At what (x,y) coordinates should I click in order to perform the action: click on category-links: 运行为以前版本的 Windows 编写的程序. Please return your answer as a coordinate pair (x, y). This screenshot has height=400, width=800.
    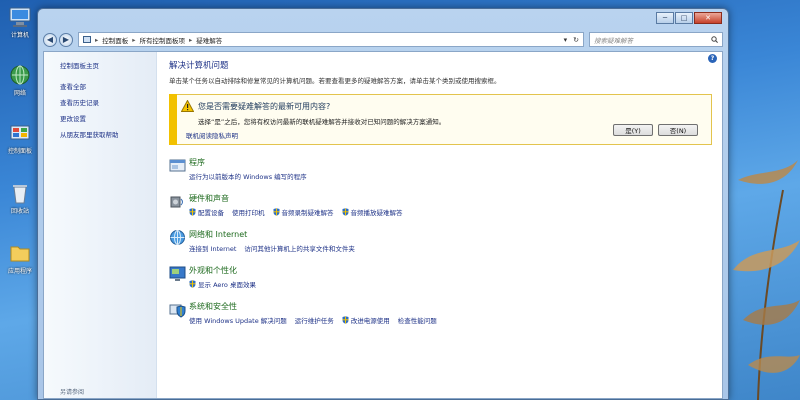
    Looking at the image, I should click on (252, 176).